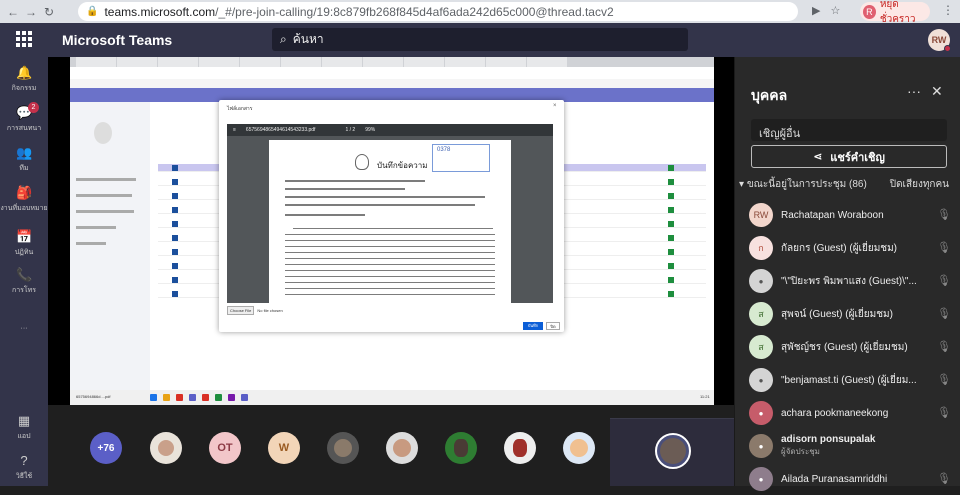 The width and height of the screenshot is (960, 495). What do you see at coordinates (444, 150) in the screenshot?
I see `stamp-number: 0378` at bounding box center [444, 150].